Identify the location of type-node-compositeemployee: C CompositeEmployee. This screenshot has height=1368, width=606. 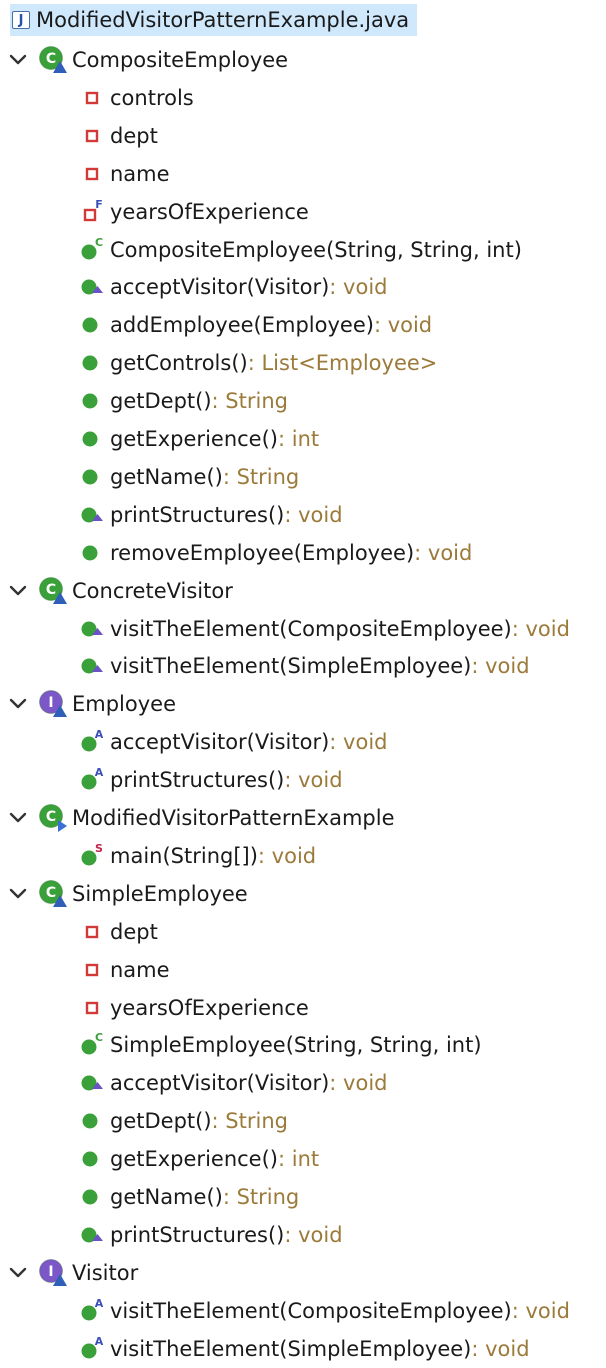
(148, 60).